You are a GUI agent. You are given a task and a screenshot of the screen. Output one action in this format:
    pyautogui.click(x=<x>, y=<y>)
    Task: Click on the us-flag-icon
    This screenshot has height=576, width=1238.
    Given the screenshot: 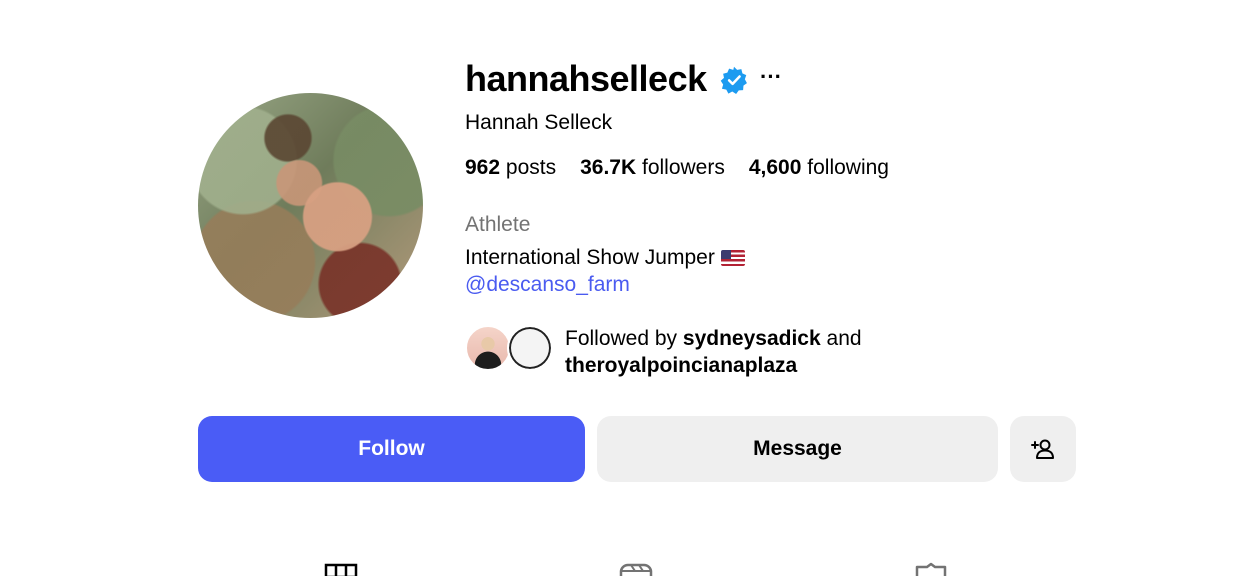 What is the action you would take?
    pyautogui.click(x=732, y=258)
    